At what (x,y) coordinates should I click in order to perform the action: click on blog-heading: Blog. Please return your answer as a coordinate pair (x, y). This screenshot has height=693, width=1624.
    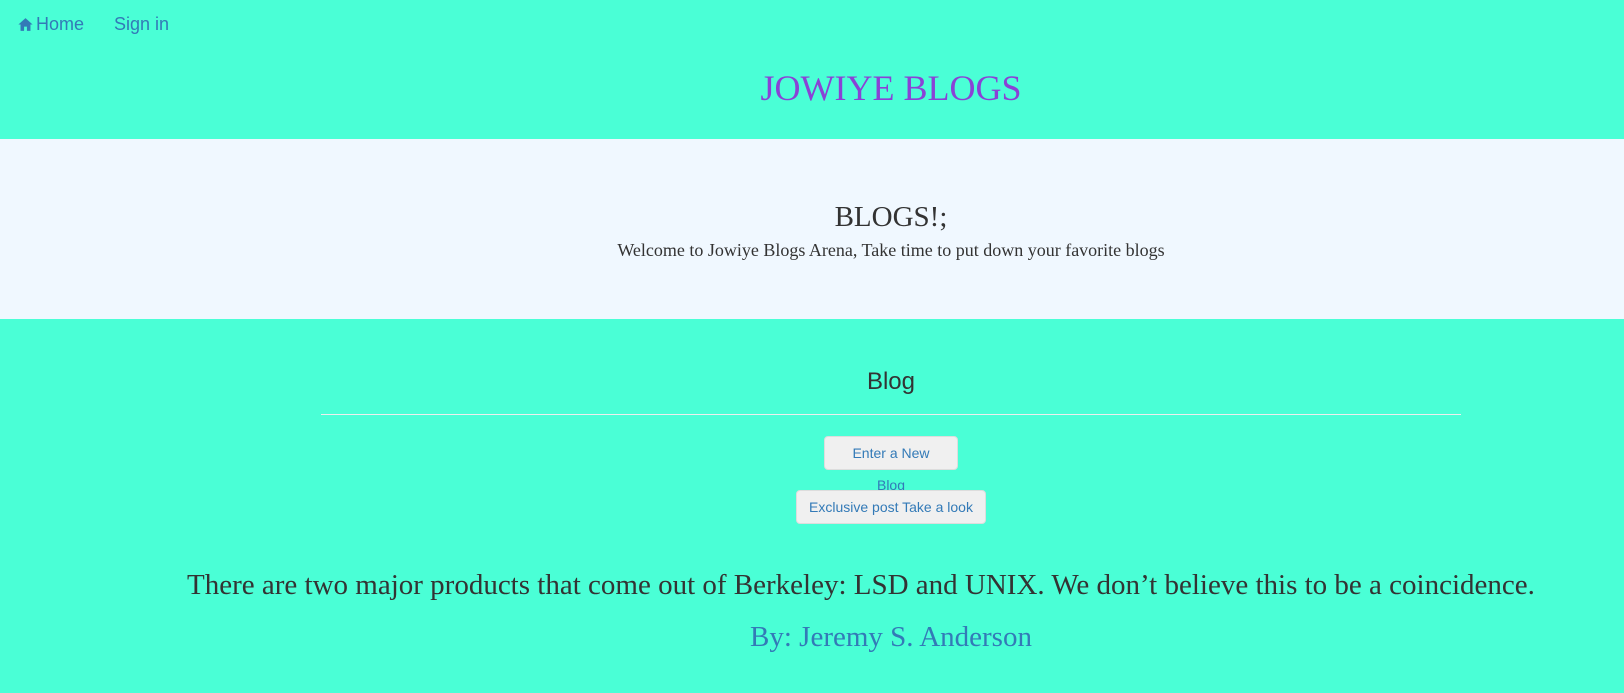
    Looking at the image, I should click on (891, 381).